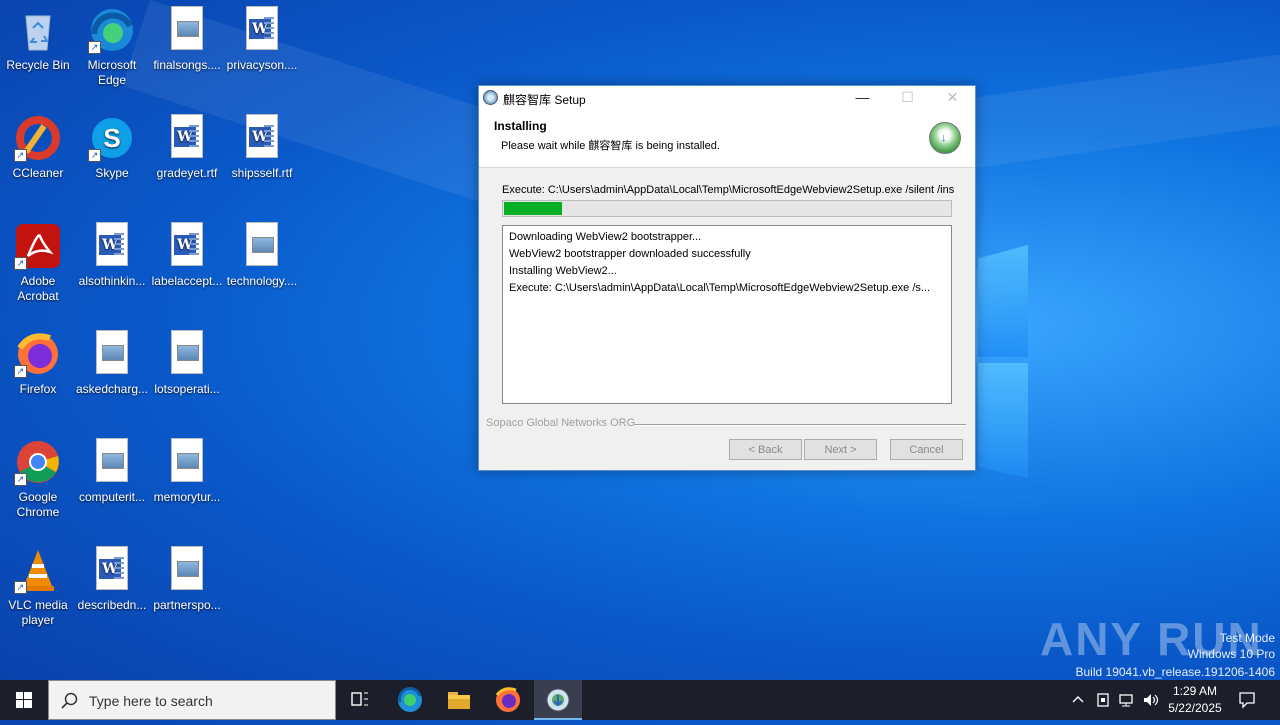  I want to click on dialog-title: 麒容智库 Setup, so click(544, 100).